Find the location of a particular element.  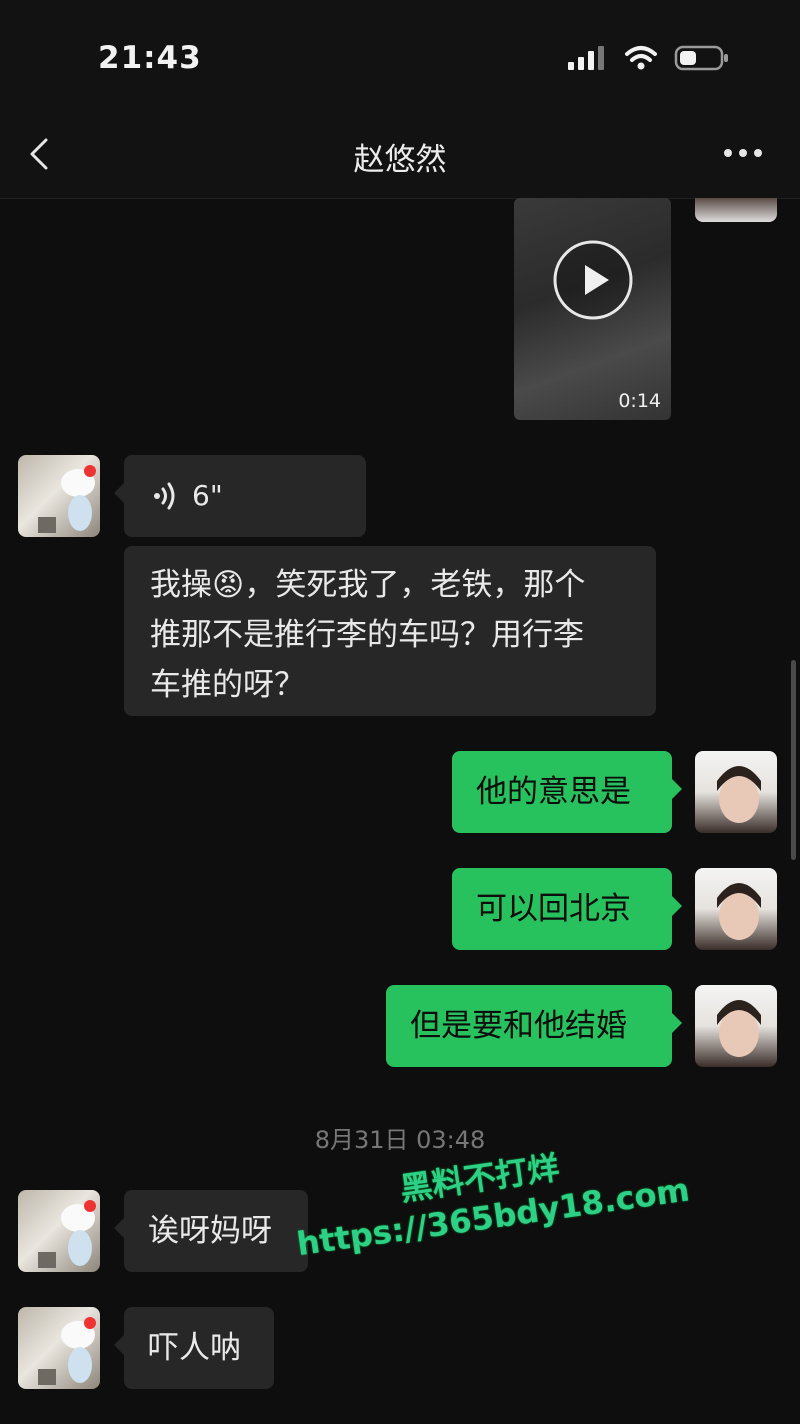

message-text: 诶呀妈呀 is located at coordinates (210, 1231).